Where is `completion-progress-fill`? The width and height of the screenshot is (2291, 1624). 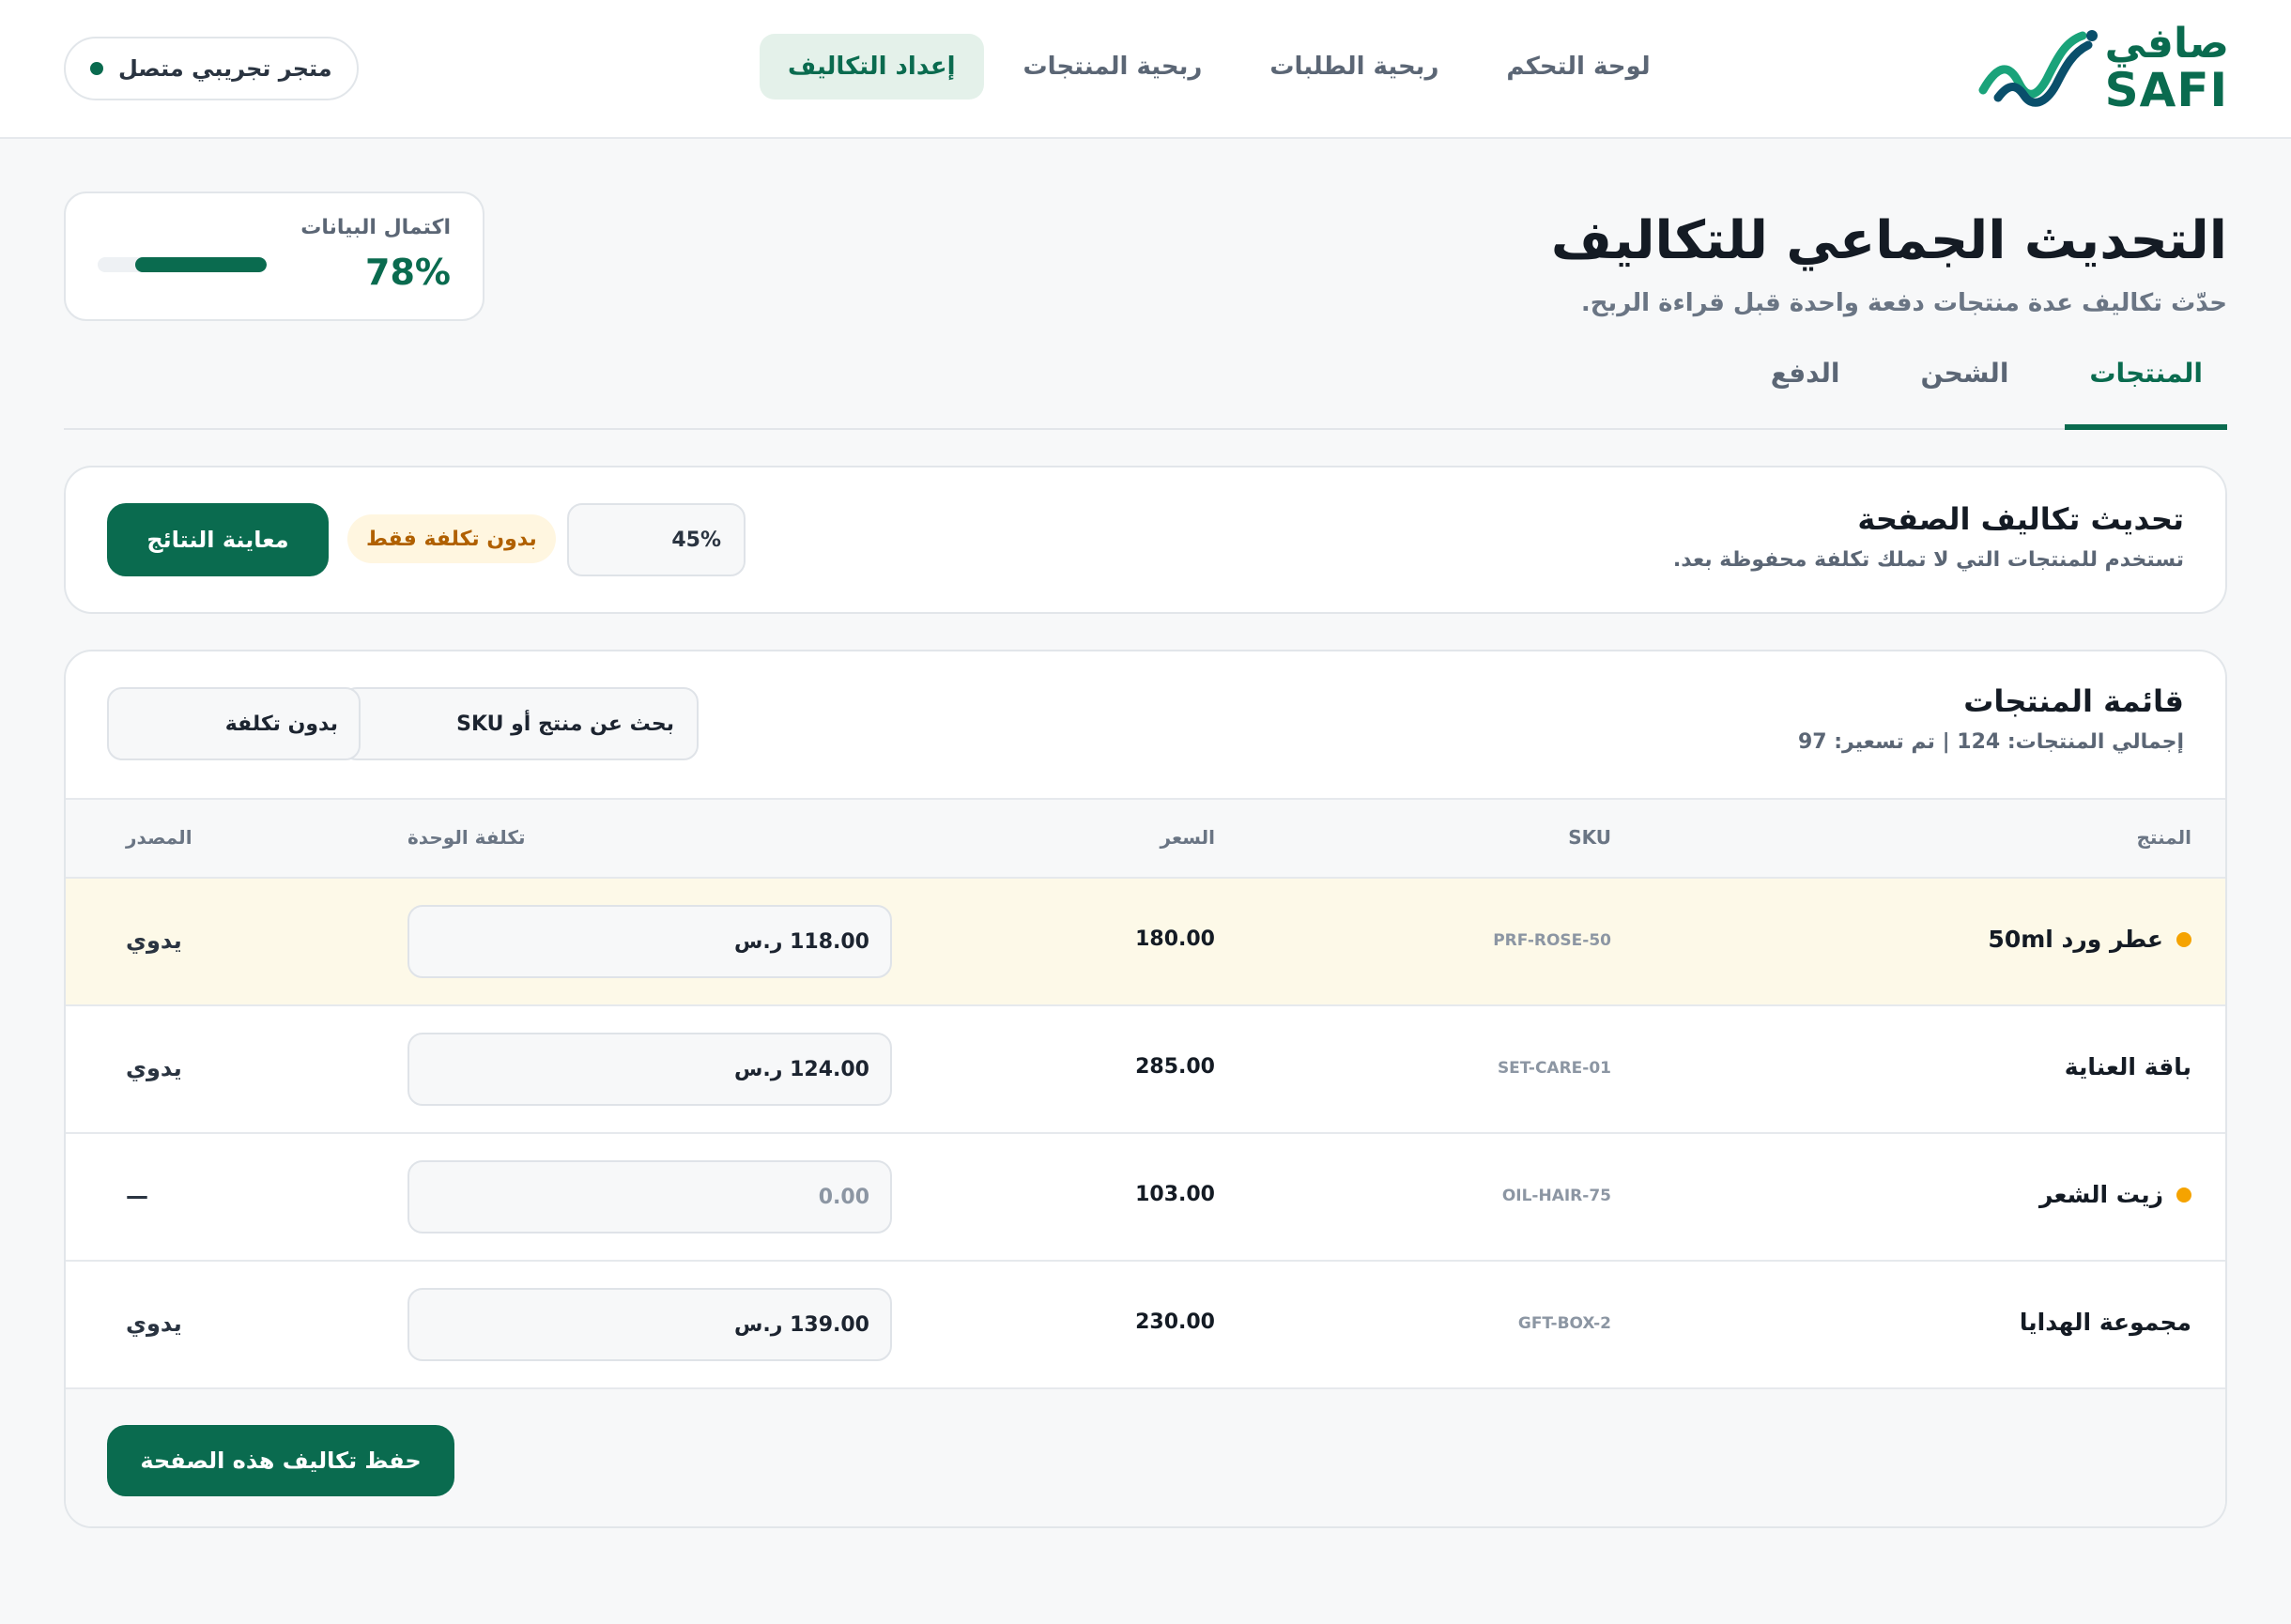 completion-progress-fill is located at coordinates (200, 264).